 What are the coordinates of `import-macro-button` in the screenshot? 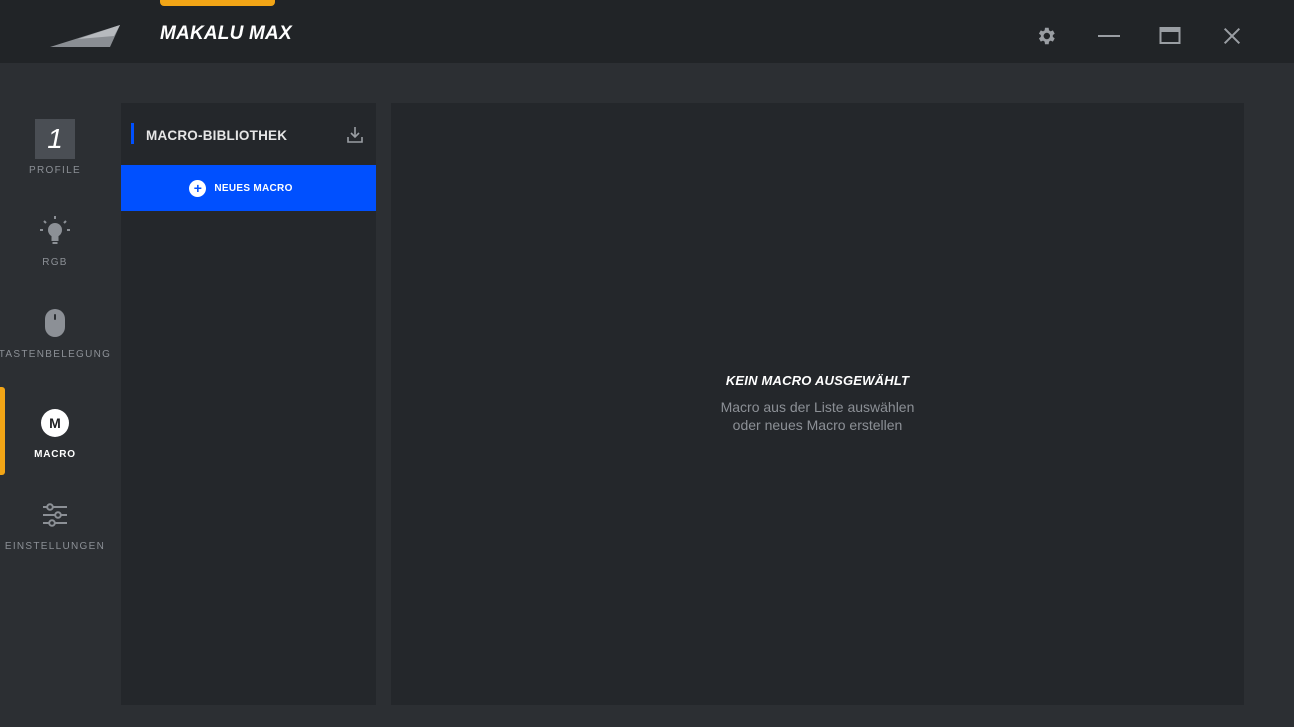 It's located at (355, 135).